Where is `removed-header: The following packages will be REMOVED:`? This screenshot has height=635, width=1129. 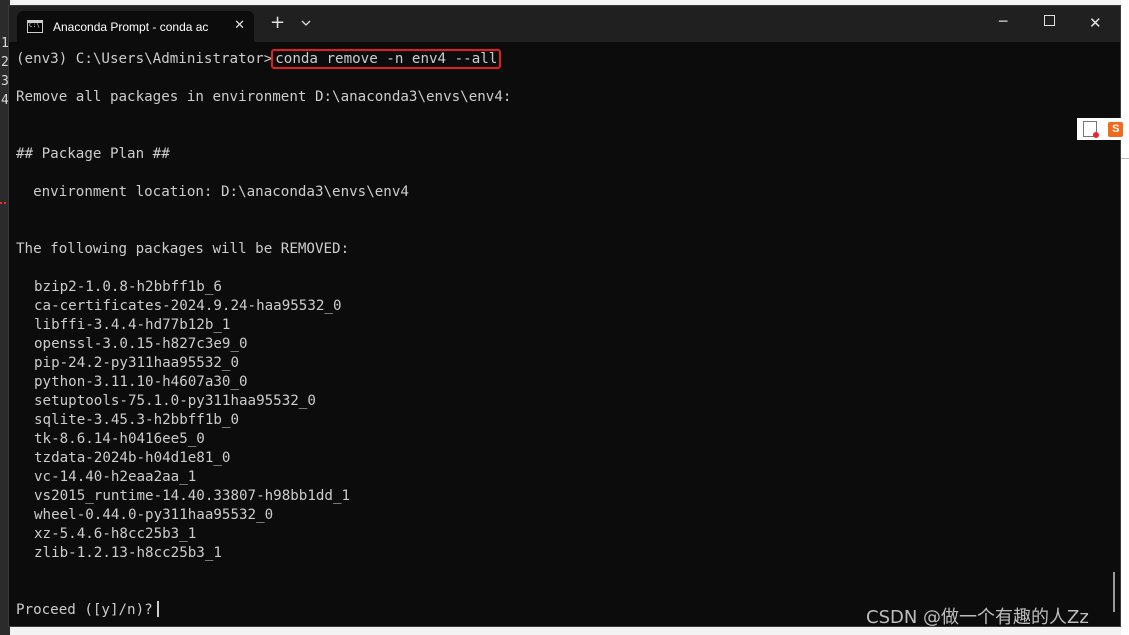
removed-header: The following packages will be REMOVED: is located at coordinates (183, 249).